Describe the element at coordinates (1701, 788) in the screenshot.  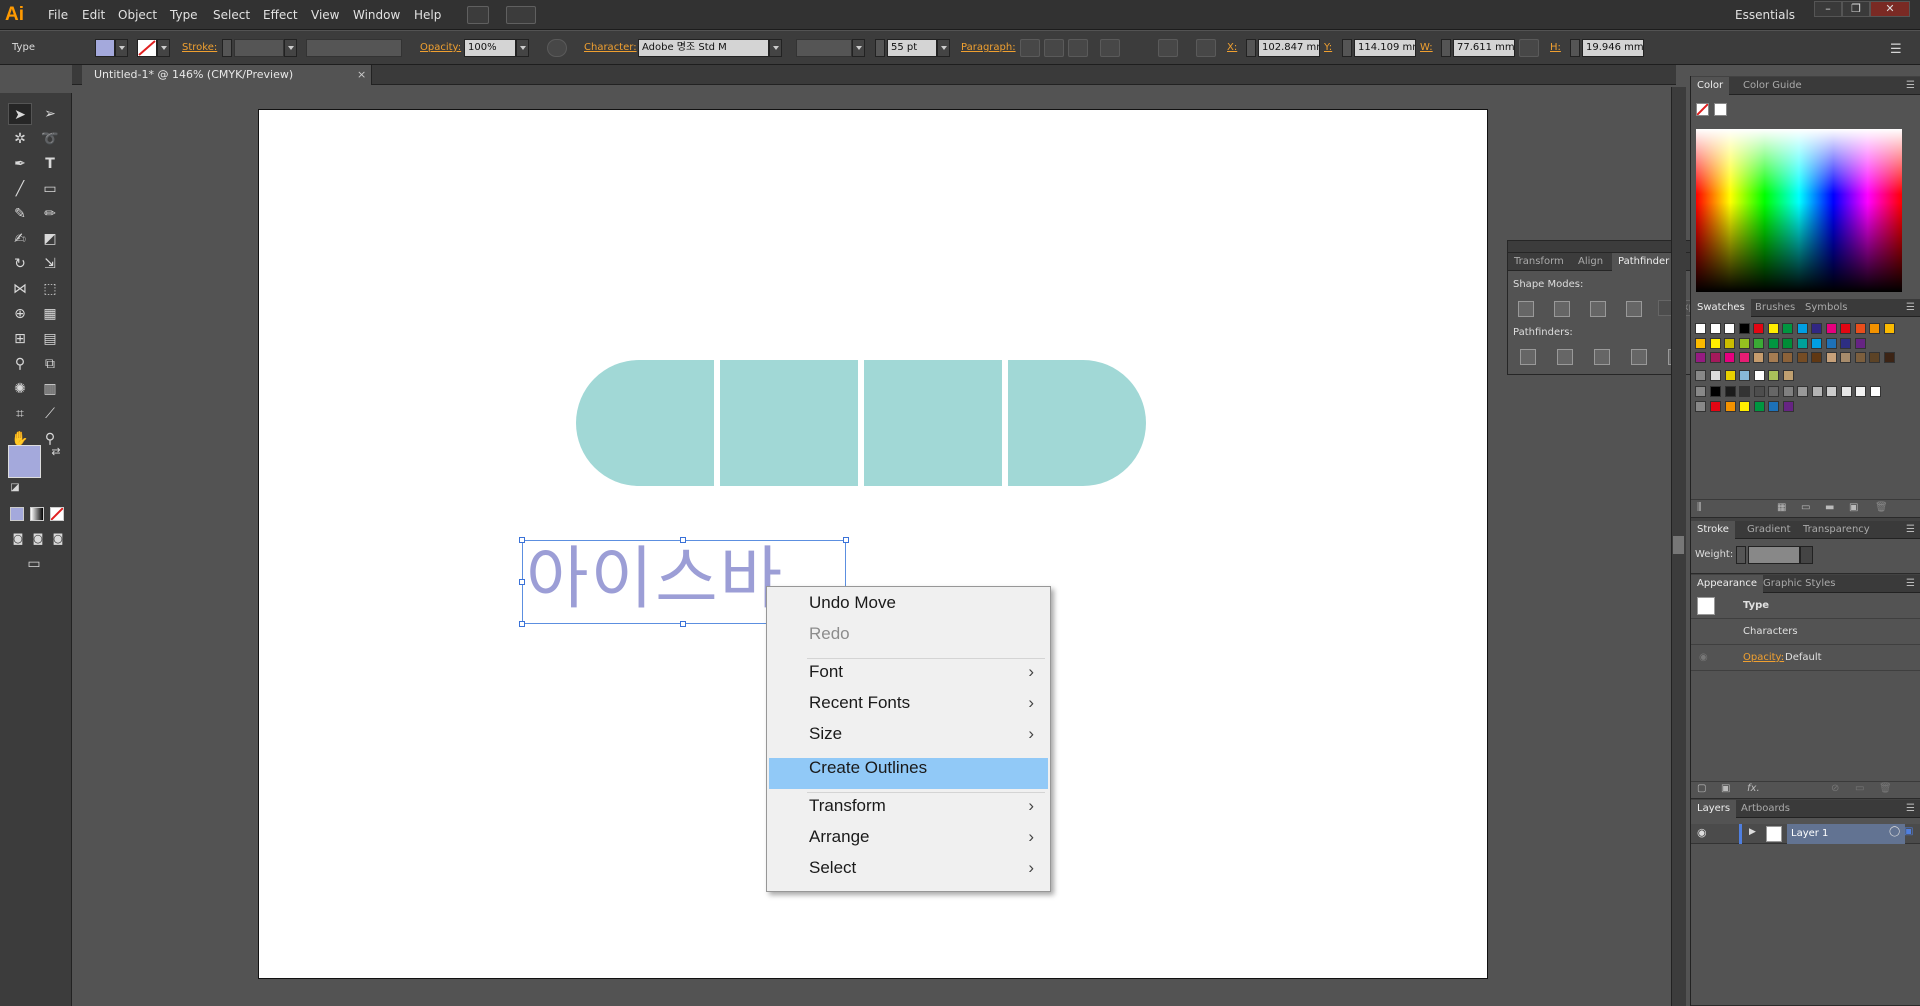
I see `add-new-stroke-icon: ▢` at that location.